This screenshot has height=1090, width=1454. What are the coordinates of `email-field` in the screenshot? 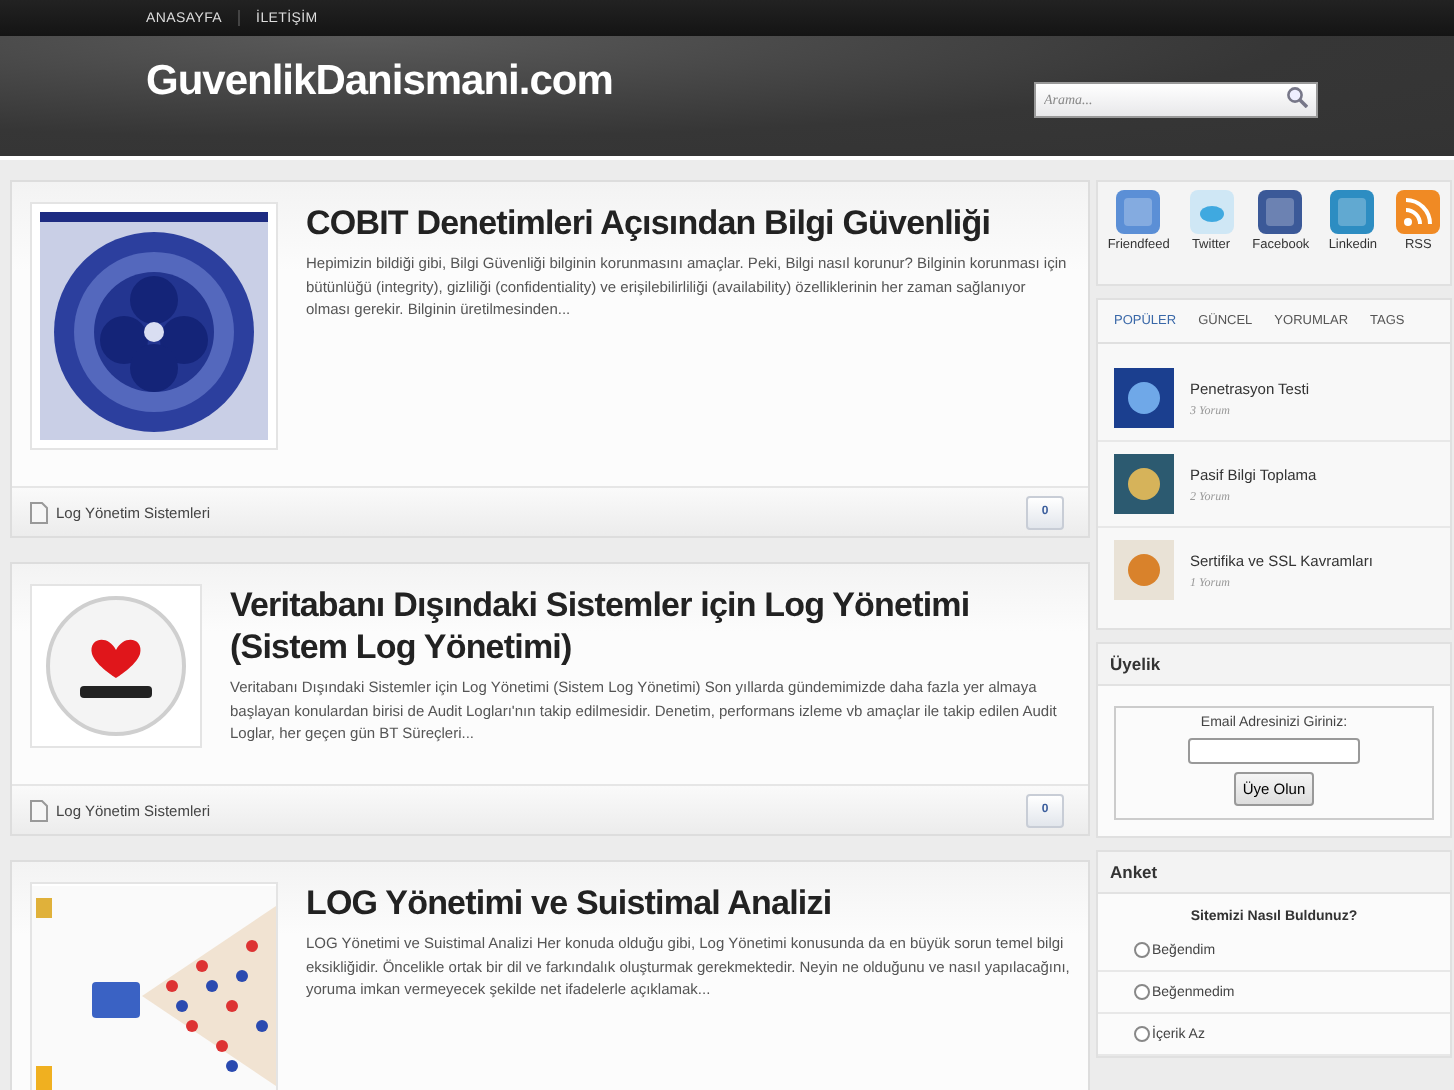 It's located at (1274, 751).